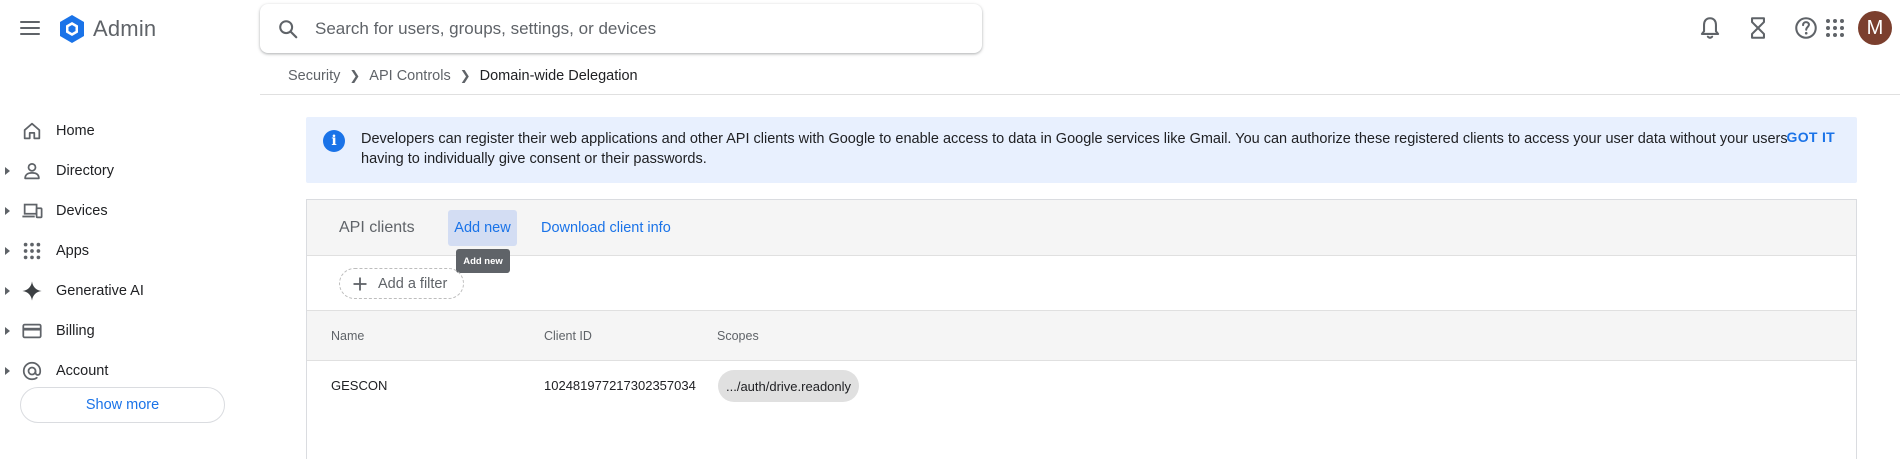 The height and width of the screenshot is (459, 1900). Describe the element at coordinates (1710, 28) in the screenshot. I see `notifications-bell-icon` at that location.